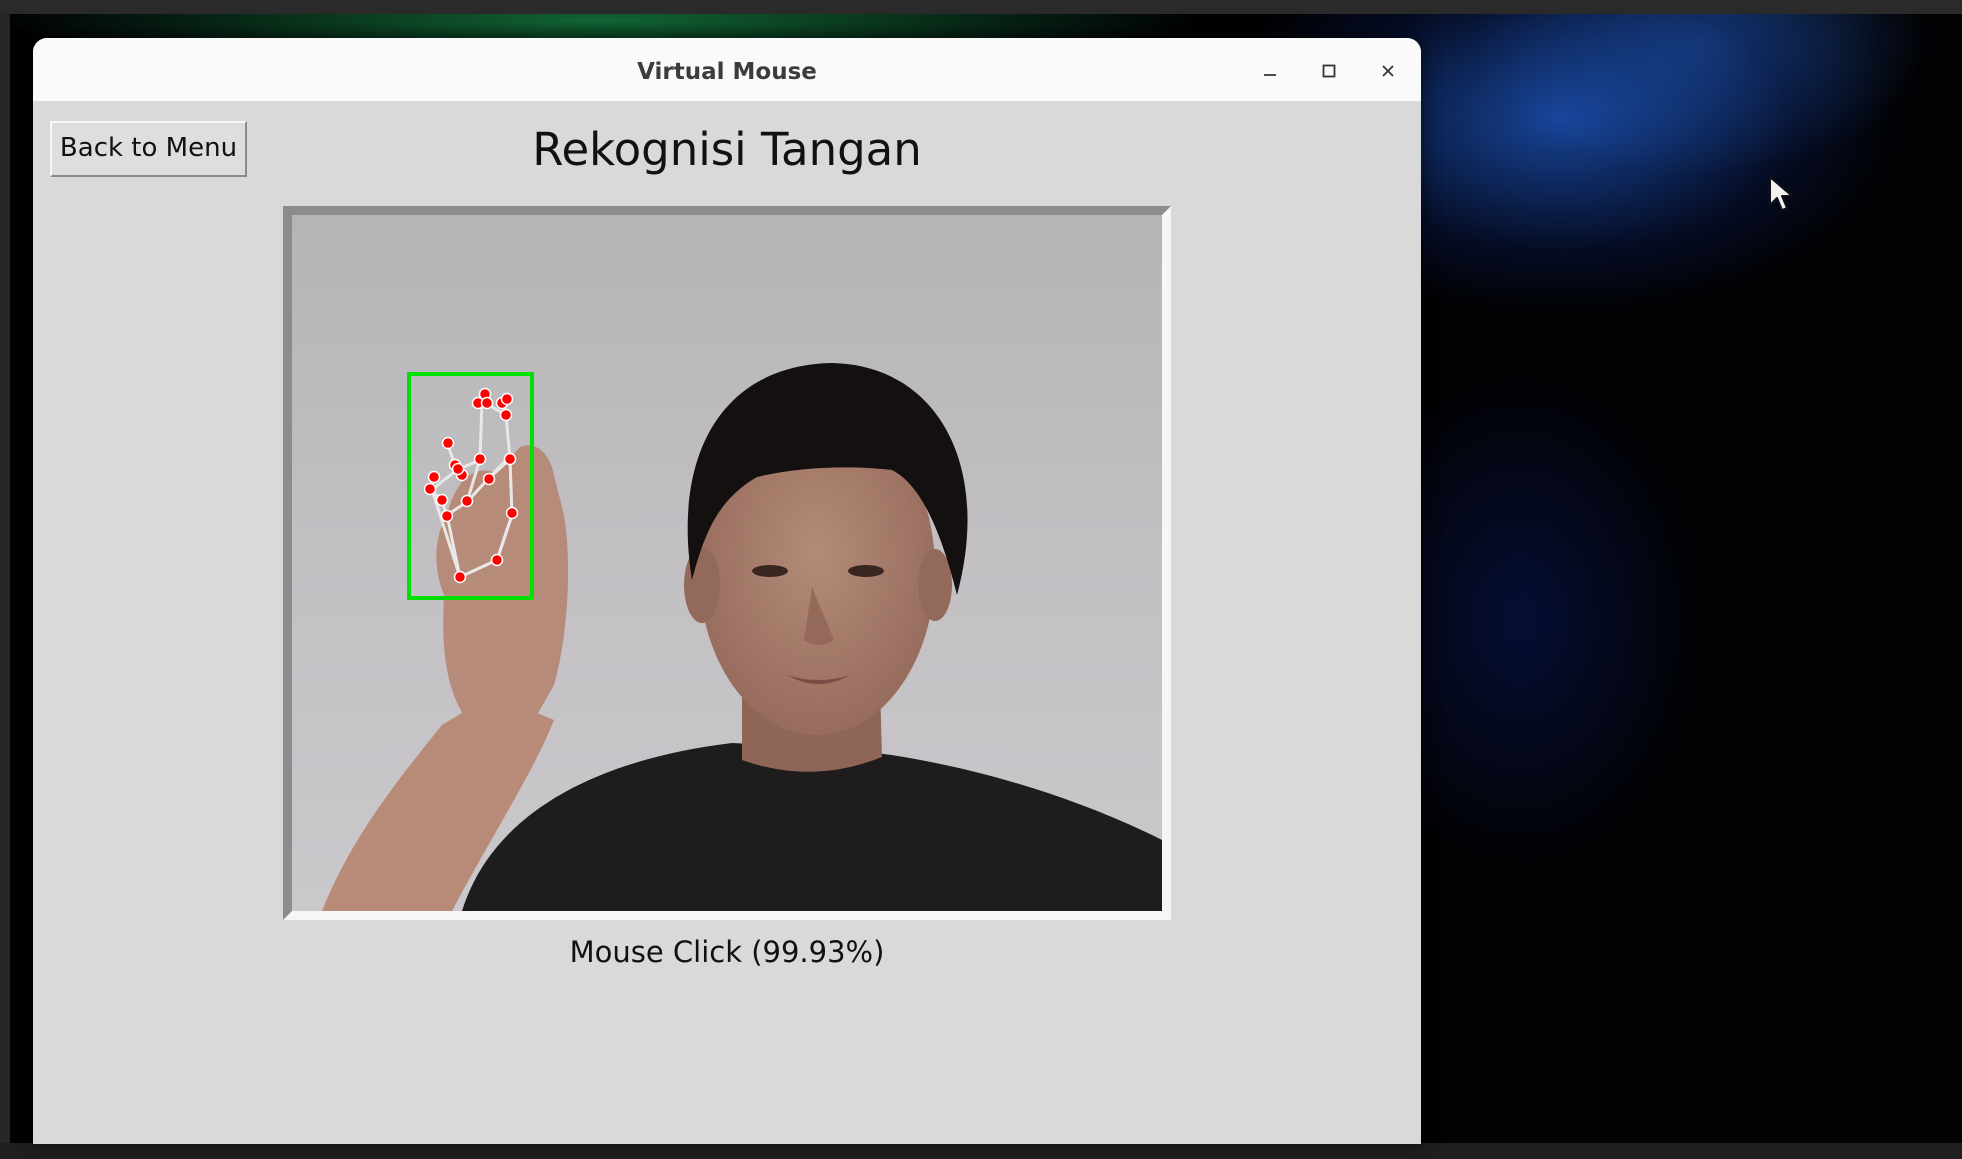  What do you see at coordinates (1270, 71) in the screenshot?
I see `minimize-button` at bounding box center [1270, 71].